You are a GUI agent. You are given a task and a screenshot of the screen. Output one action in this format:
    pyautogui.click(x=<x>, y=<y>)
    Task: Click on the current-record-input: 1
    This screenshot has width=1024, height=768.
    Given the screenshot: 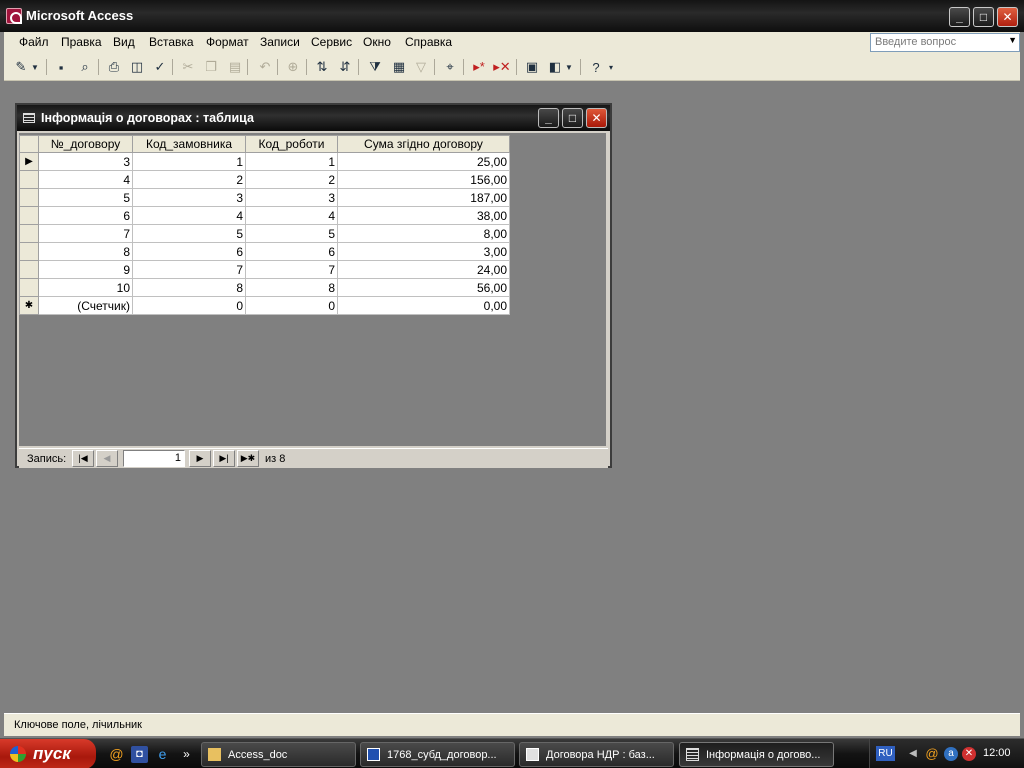 What is the action you would take?
    pyautogui.click(x=154, y=458)
    